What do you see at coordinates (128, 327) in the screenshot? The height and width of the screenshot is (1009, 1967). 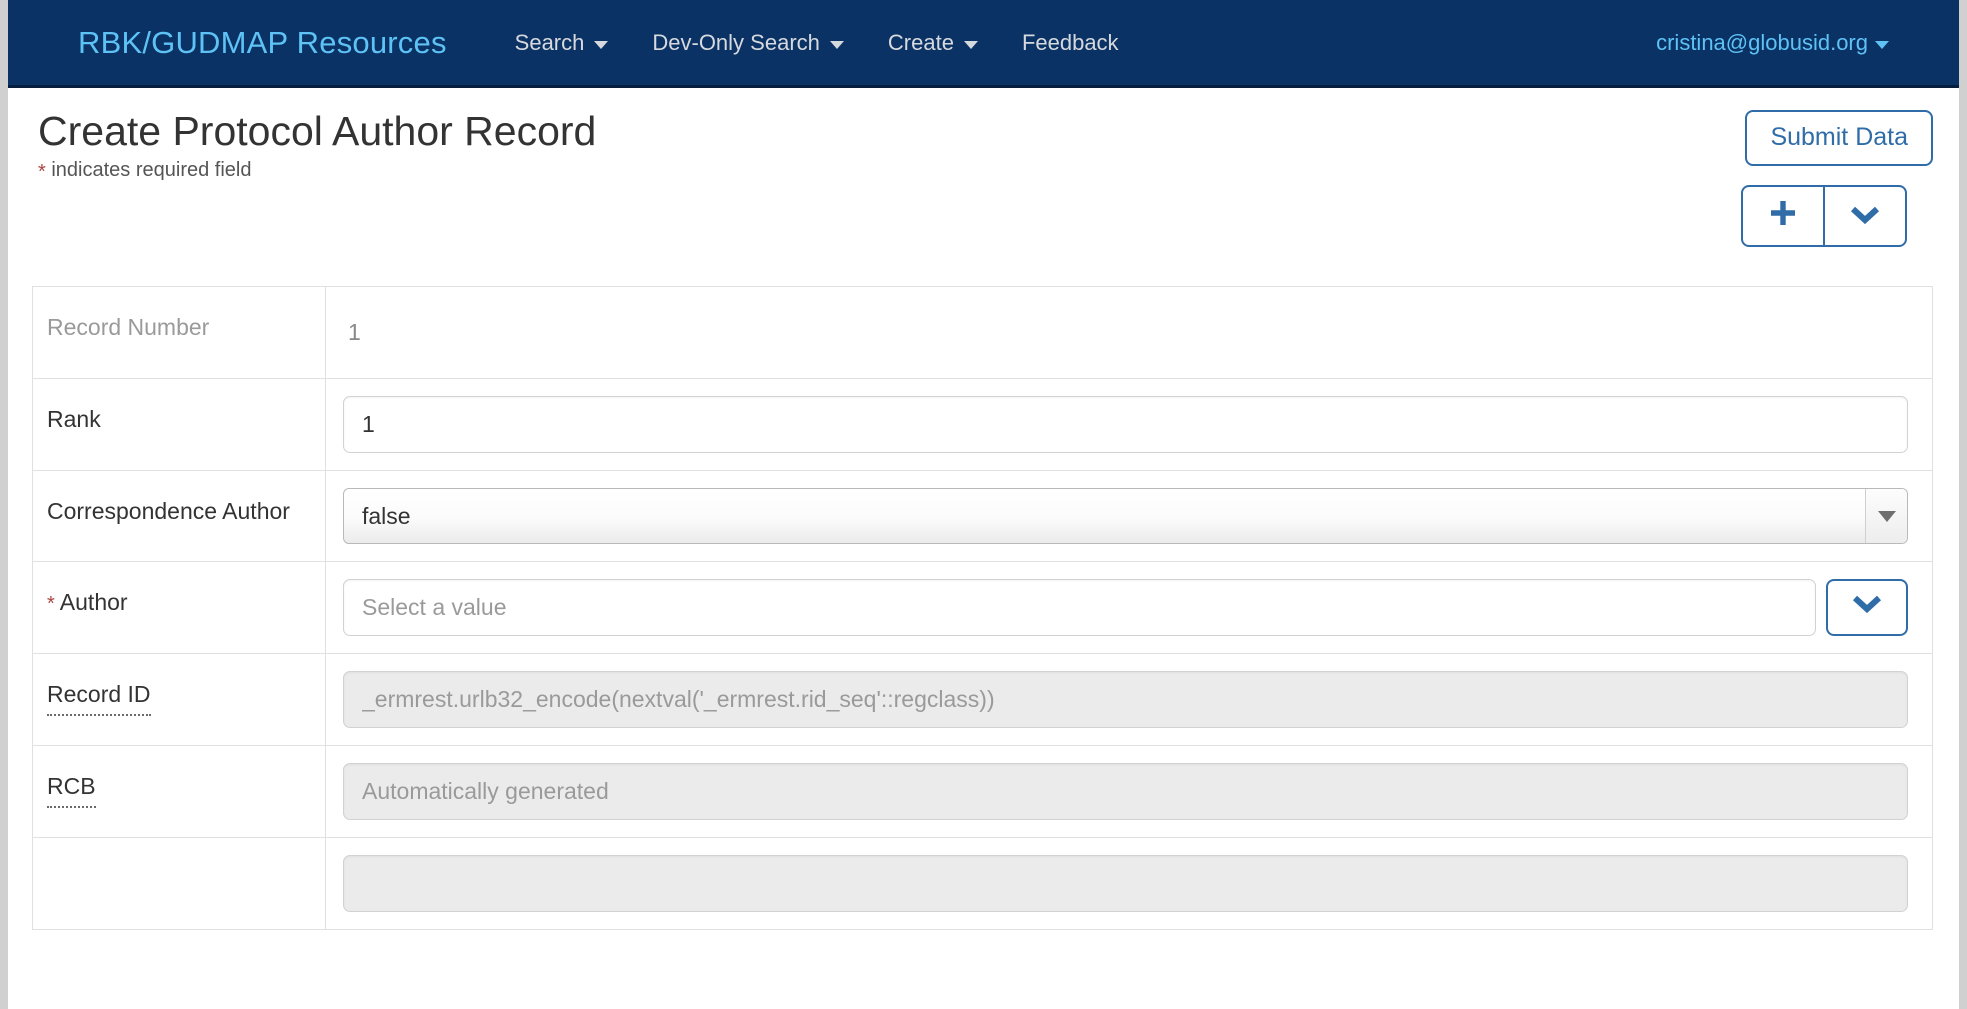 I see `field-label-text: Record Number` at bounding box center [128, 327].